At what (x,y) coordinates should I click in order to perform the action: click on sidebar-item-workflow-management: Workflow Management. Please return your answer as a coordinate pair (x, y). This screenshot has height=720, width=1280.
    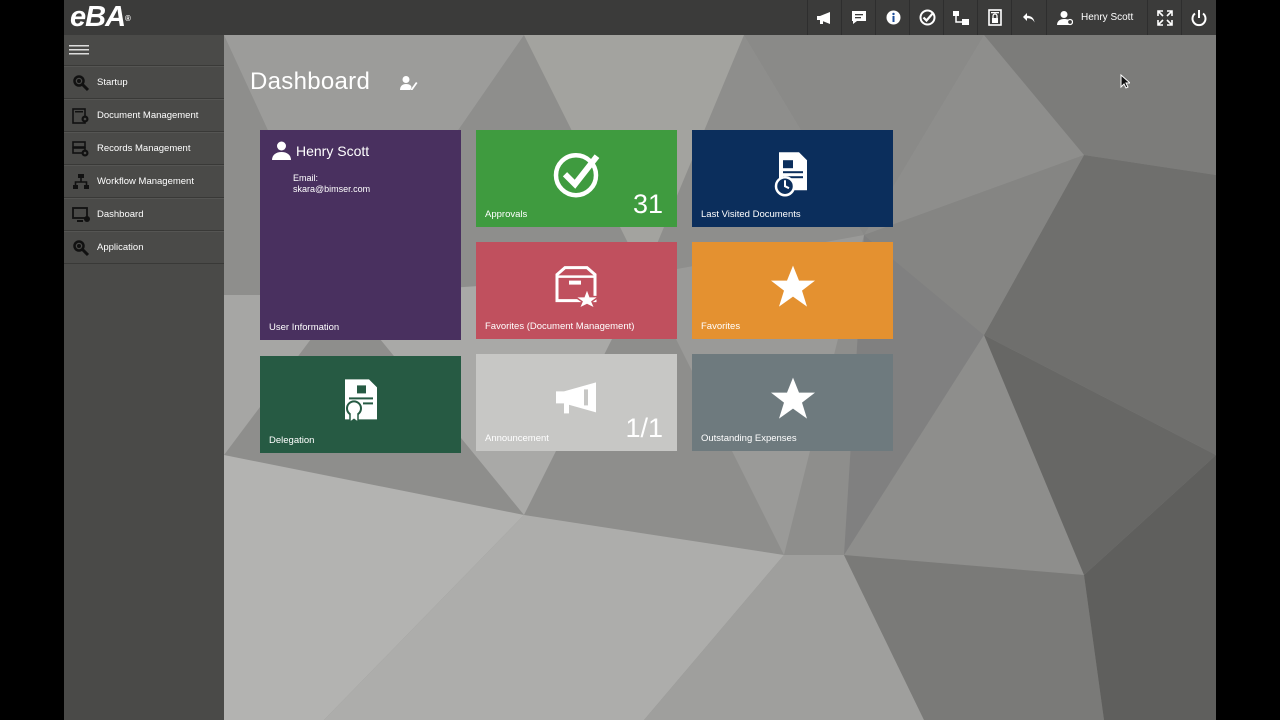
    Looking at the image, I should click on (144, 181).